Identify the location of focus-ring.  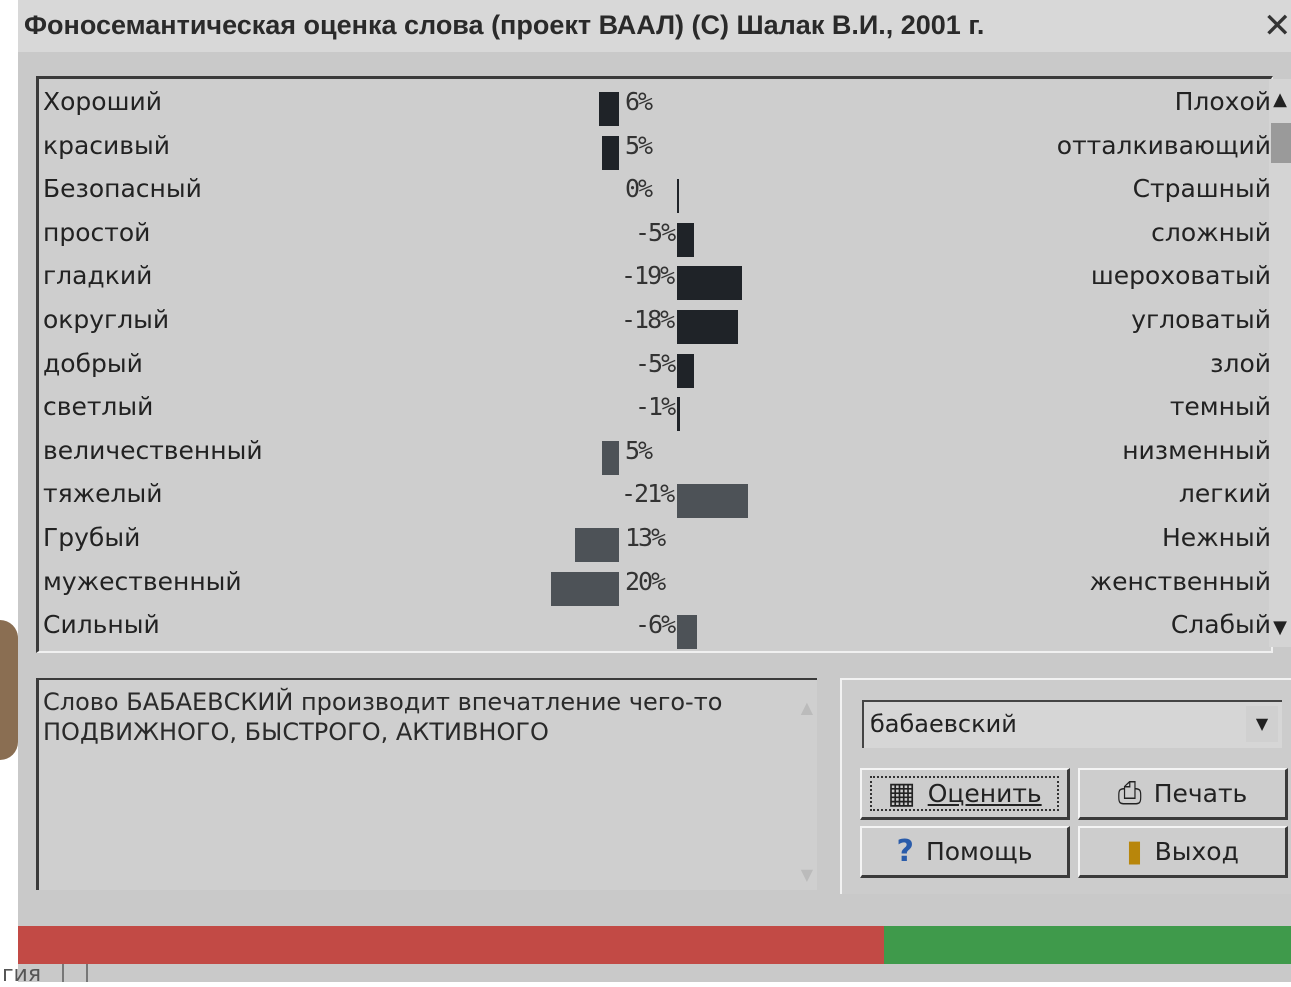
(964, 793).